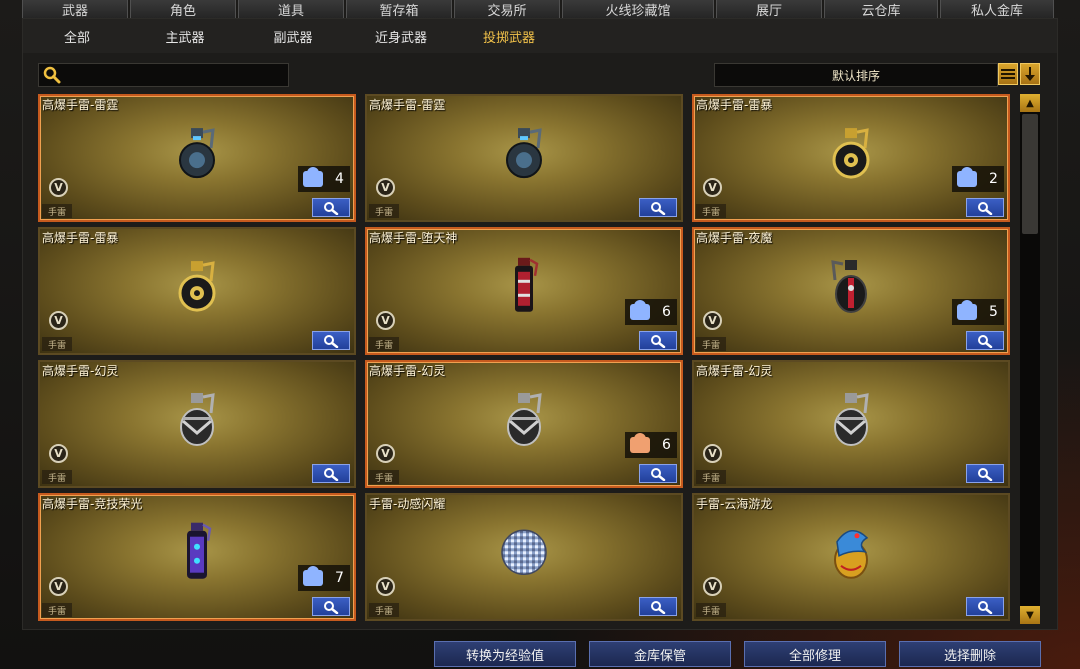 This screenshot has height=669, width=1080. I want to click on top-tab-showroom: 展厅, so click(769, 9).